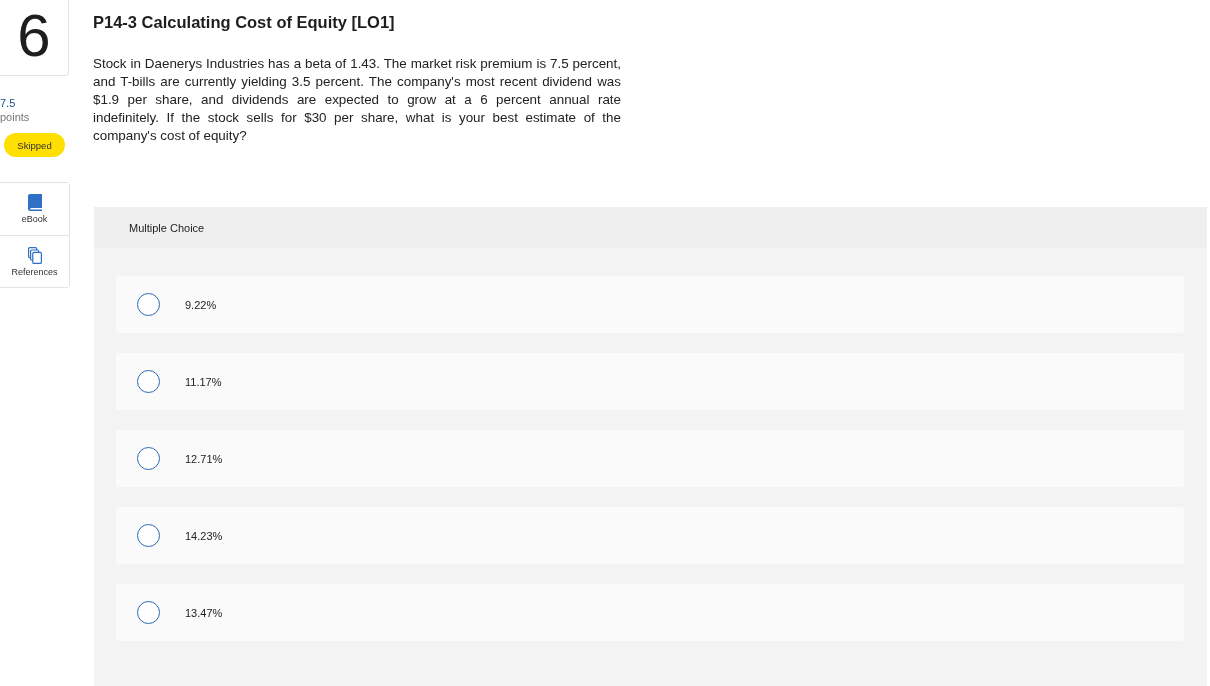 The height and width of the screenshot is (686, 1210). What do you see at coordinates (8, 103) in the screenshot?
I see `points-value: 7.5` at bounding box center [8, 103].